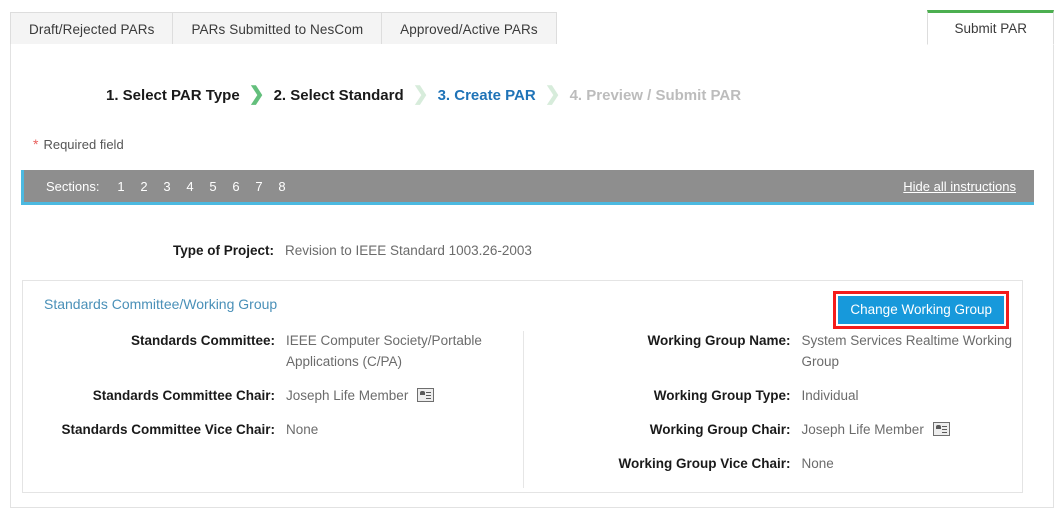 This screenshot has width=1064, height=518. Describe the element at coordinates (655, 95) in the screenshot. I see `wizard-step-preview-submit-par: 4. Preview / Submit PAR` at that location.